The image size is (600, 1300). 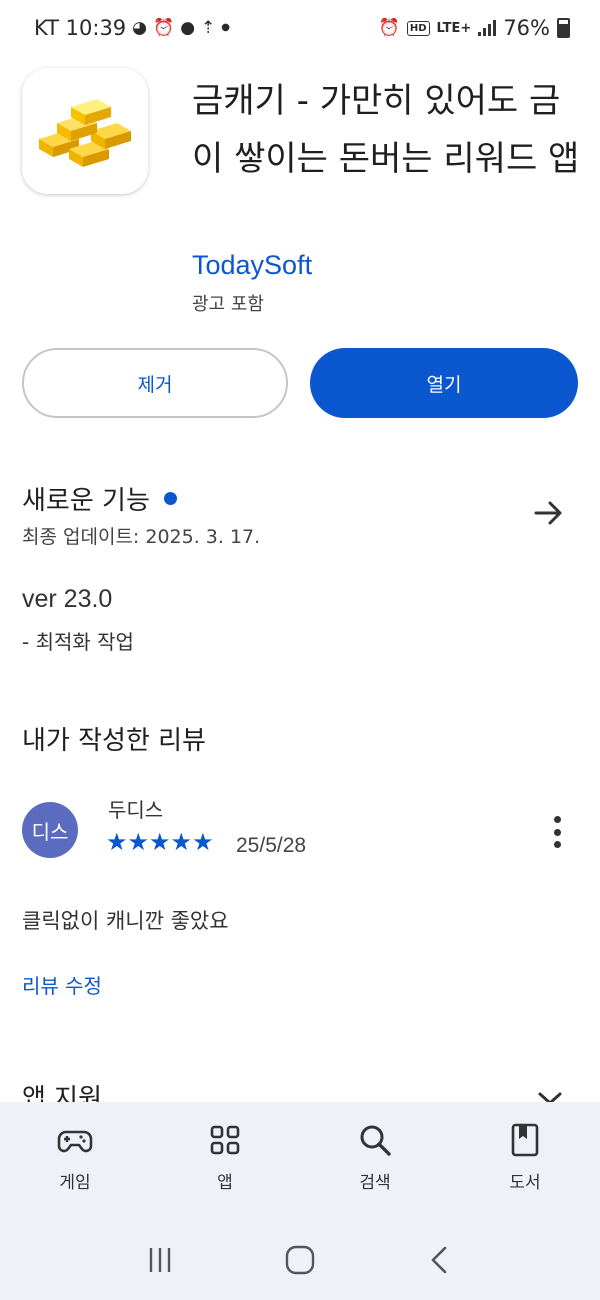 I want to click on system-navigation-bar, so click(x=300, y=1260).